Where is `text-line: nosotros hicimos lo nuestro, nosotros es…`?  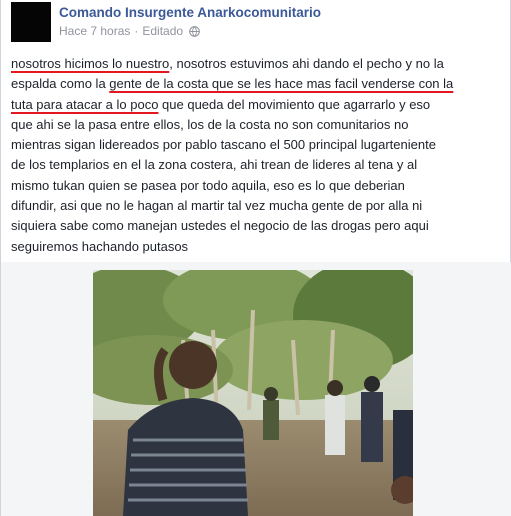
text-line: nosotros hicimos lo nuestro, nosotros es… is located at coordinates (258, 64).